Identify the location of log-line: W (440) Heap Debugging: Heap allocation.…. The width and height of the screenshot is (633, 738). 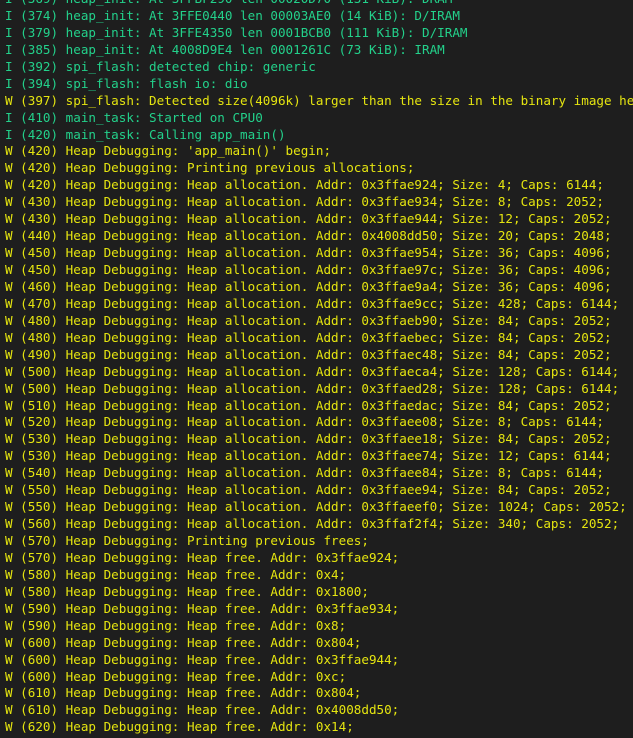
(308, 236).